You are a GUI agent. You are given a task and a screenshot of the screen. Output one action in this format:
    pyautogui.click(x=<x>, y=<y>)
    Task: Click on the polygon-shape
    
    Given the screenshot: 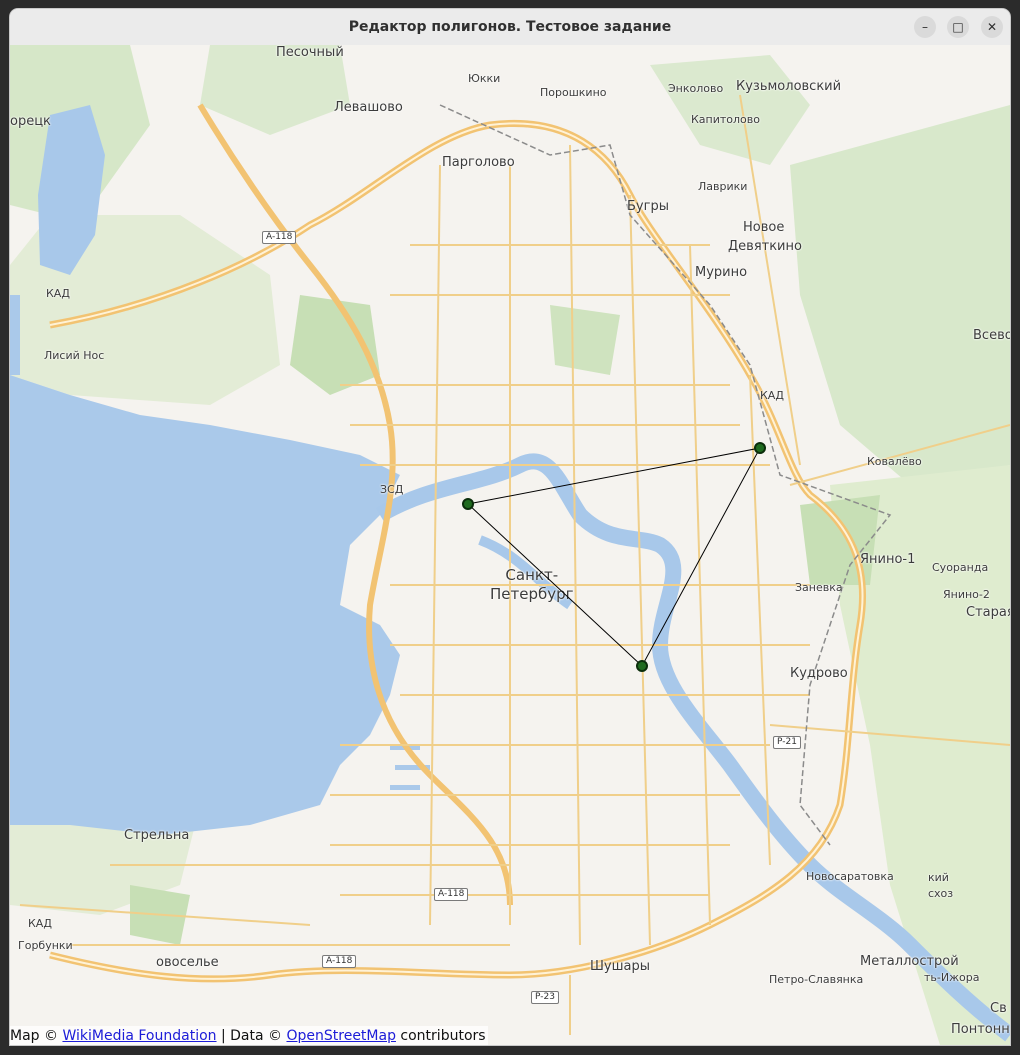 What is the action you would take?
    pyautogui.click(x=613, y=557)
    